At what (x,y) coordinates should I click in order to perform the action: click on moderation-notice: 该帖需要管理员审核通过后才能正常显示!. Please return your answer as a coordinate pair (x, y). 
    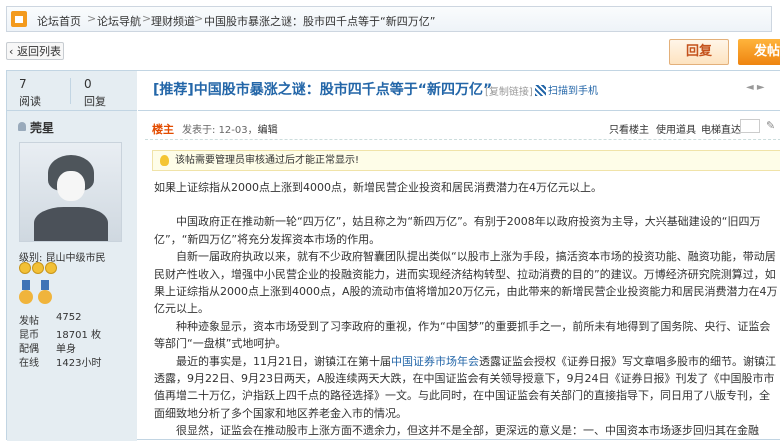
    Looking at the image, I should click on (466, 160).